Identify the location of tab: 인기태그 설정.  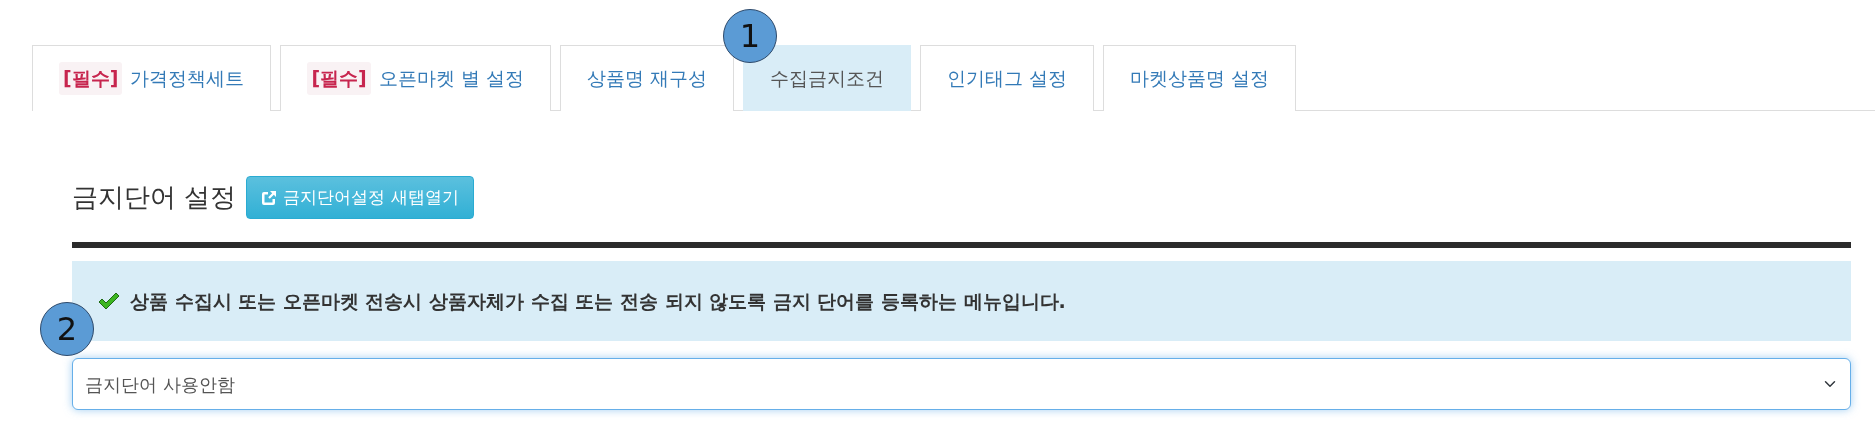
(1006, 78).